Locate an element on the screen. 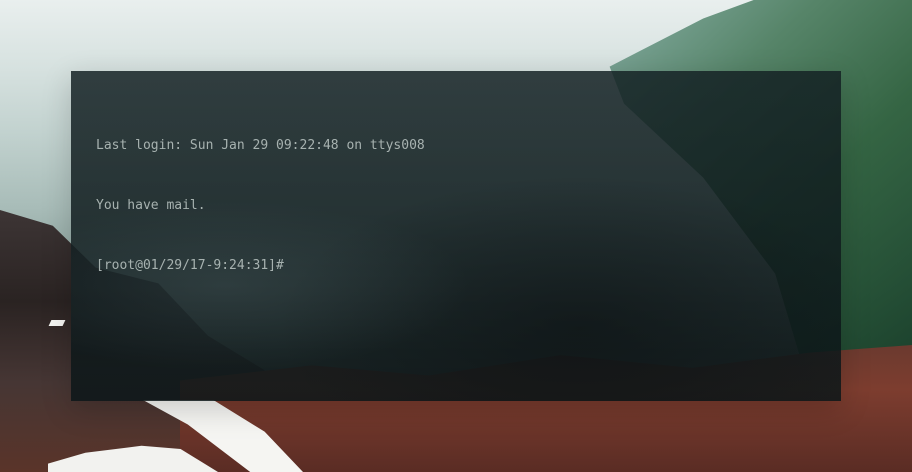  terminal-prompt-text: [root@01/29/17-9:24:31]# is located at coordinates (190, 265).